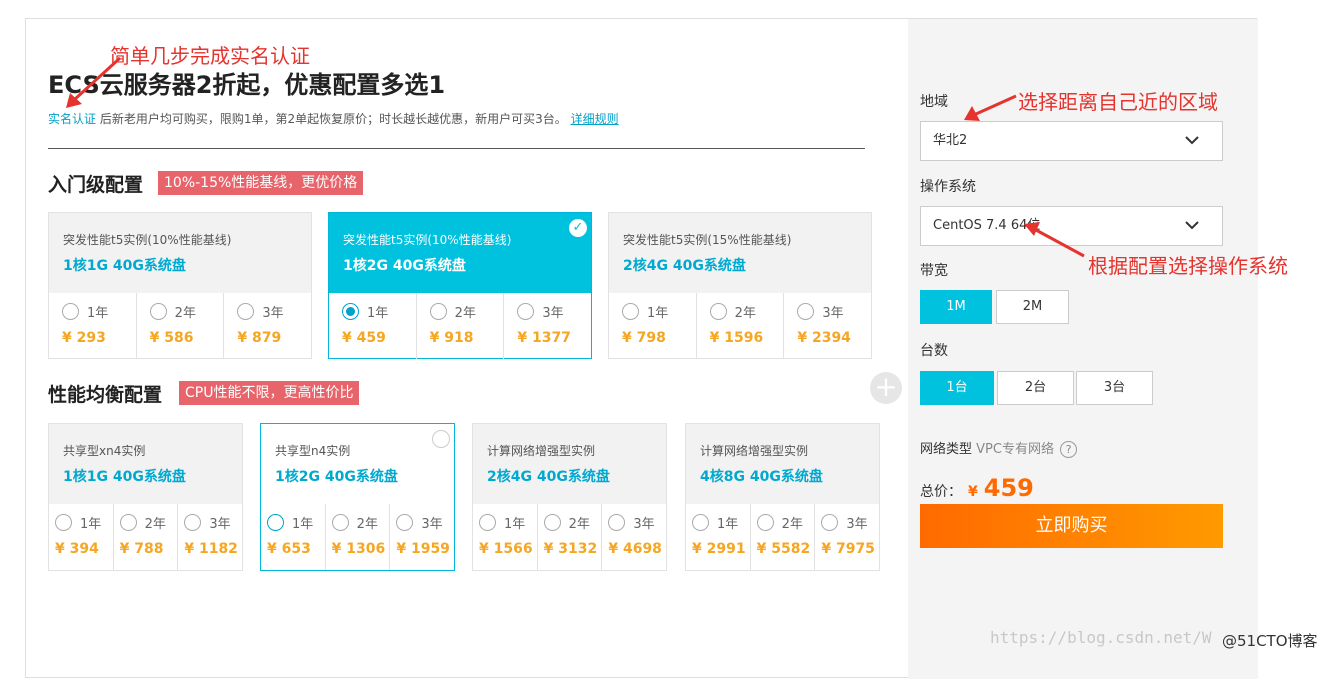 This screenshot has width=1330, height=679. I want to click on watermark-url: https://blog.csdn.net/W, so click(1101, 637).